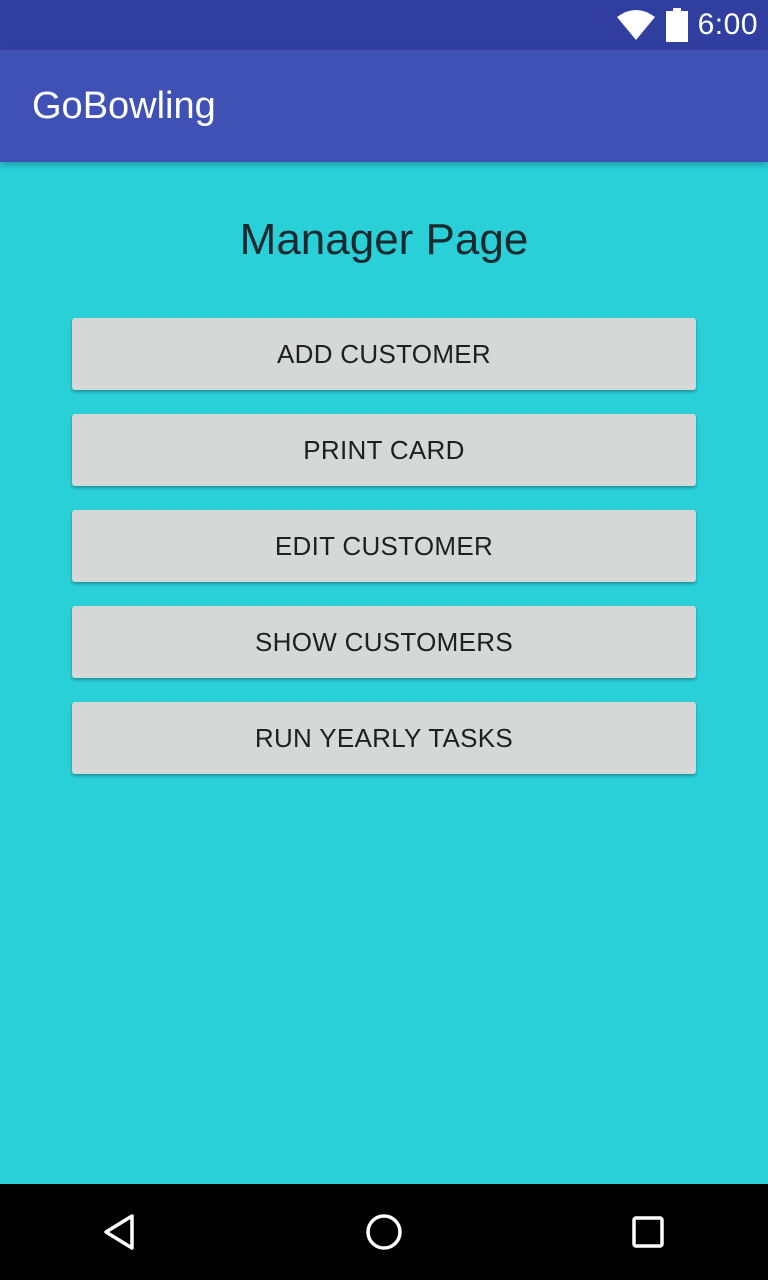 The height and width of the screenshot is (1280, 768). Describe the element at coordinates (384, 239) in the screenshot. I see `page-title: Manager Page` at that location.